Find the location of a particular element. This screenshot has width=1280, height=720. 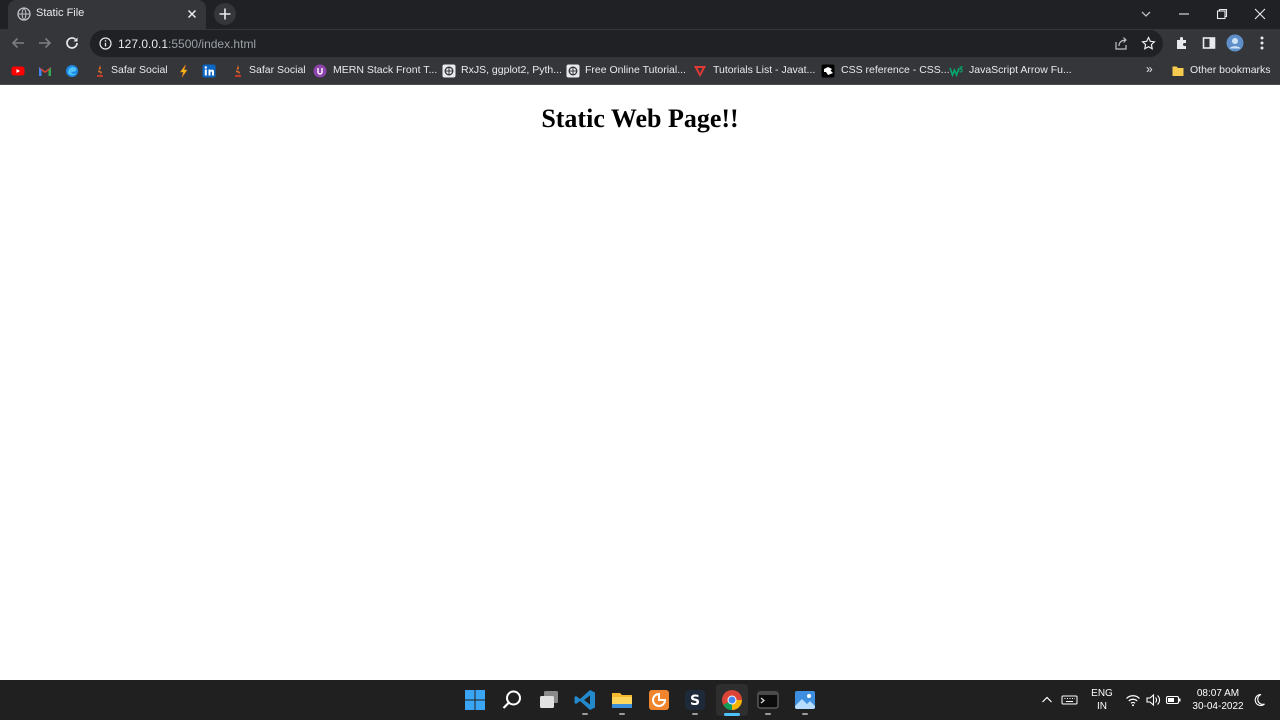

clock-time: 08:07 AM is located at coordinates (1218, 693).